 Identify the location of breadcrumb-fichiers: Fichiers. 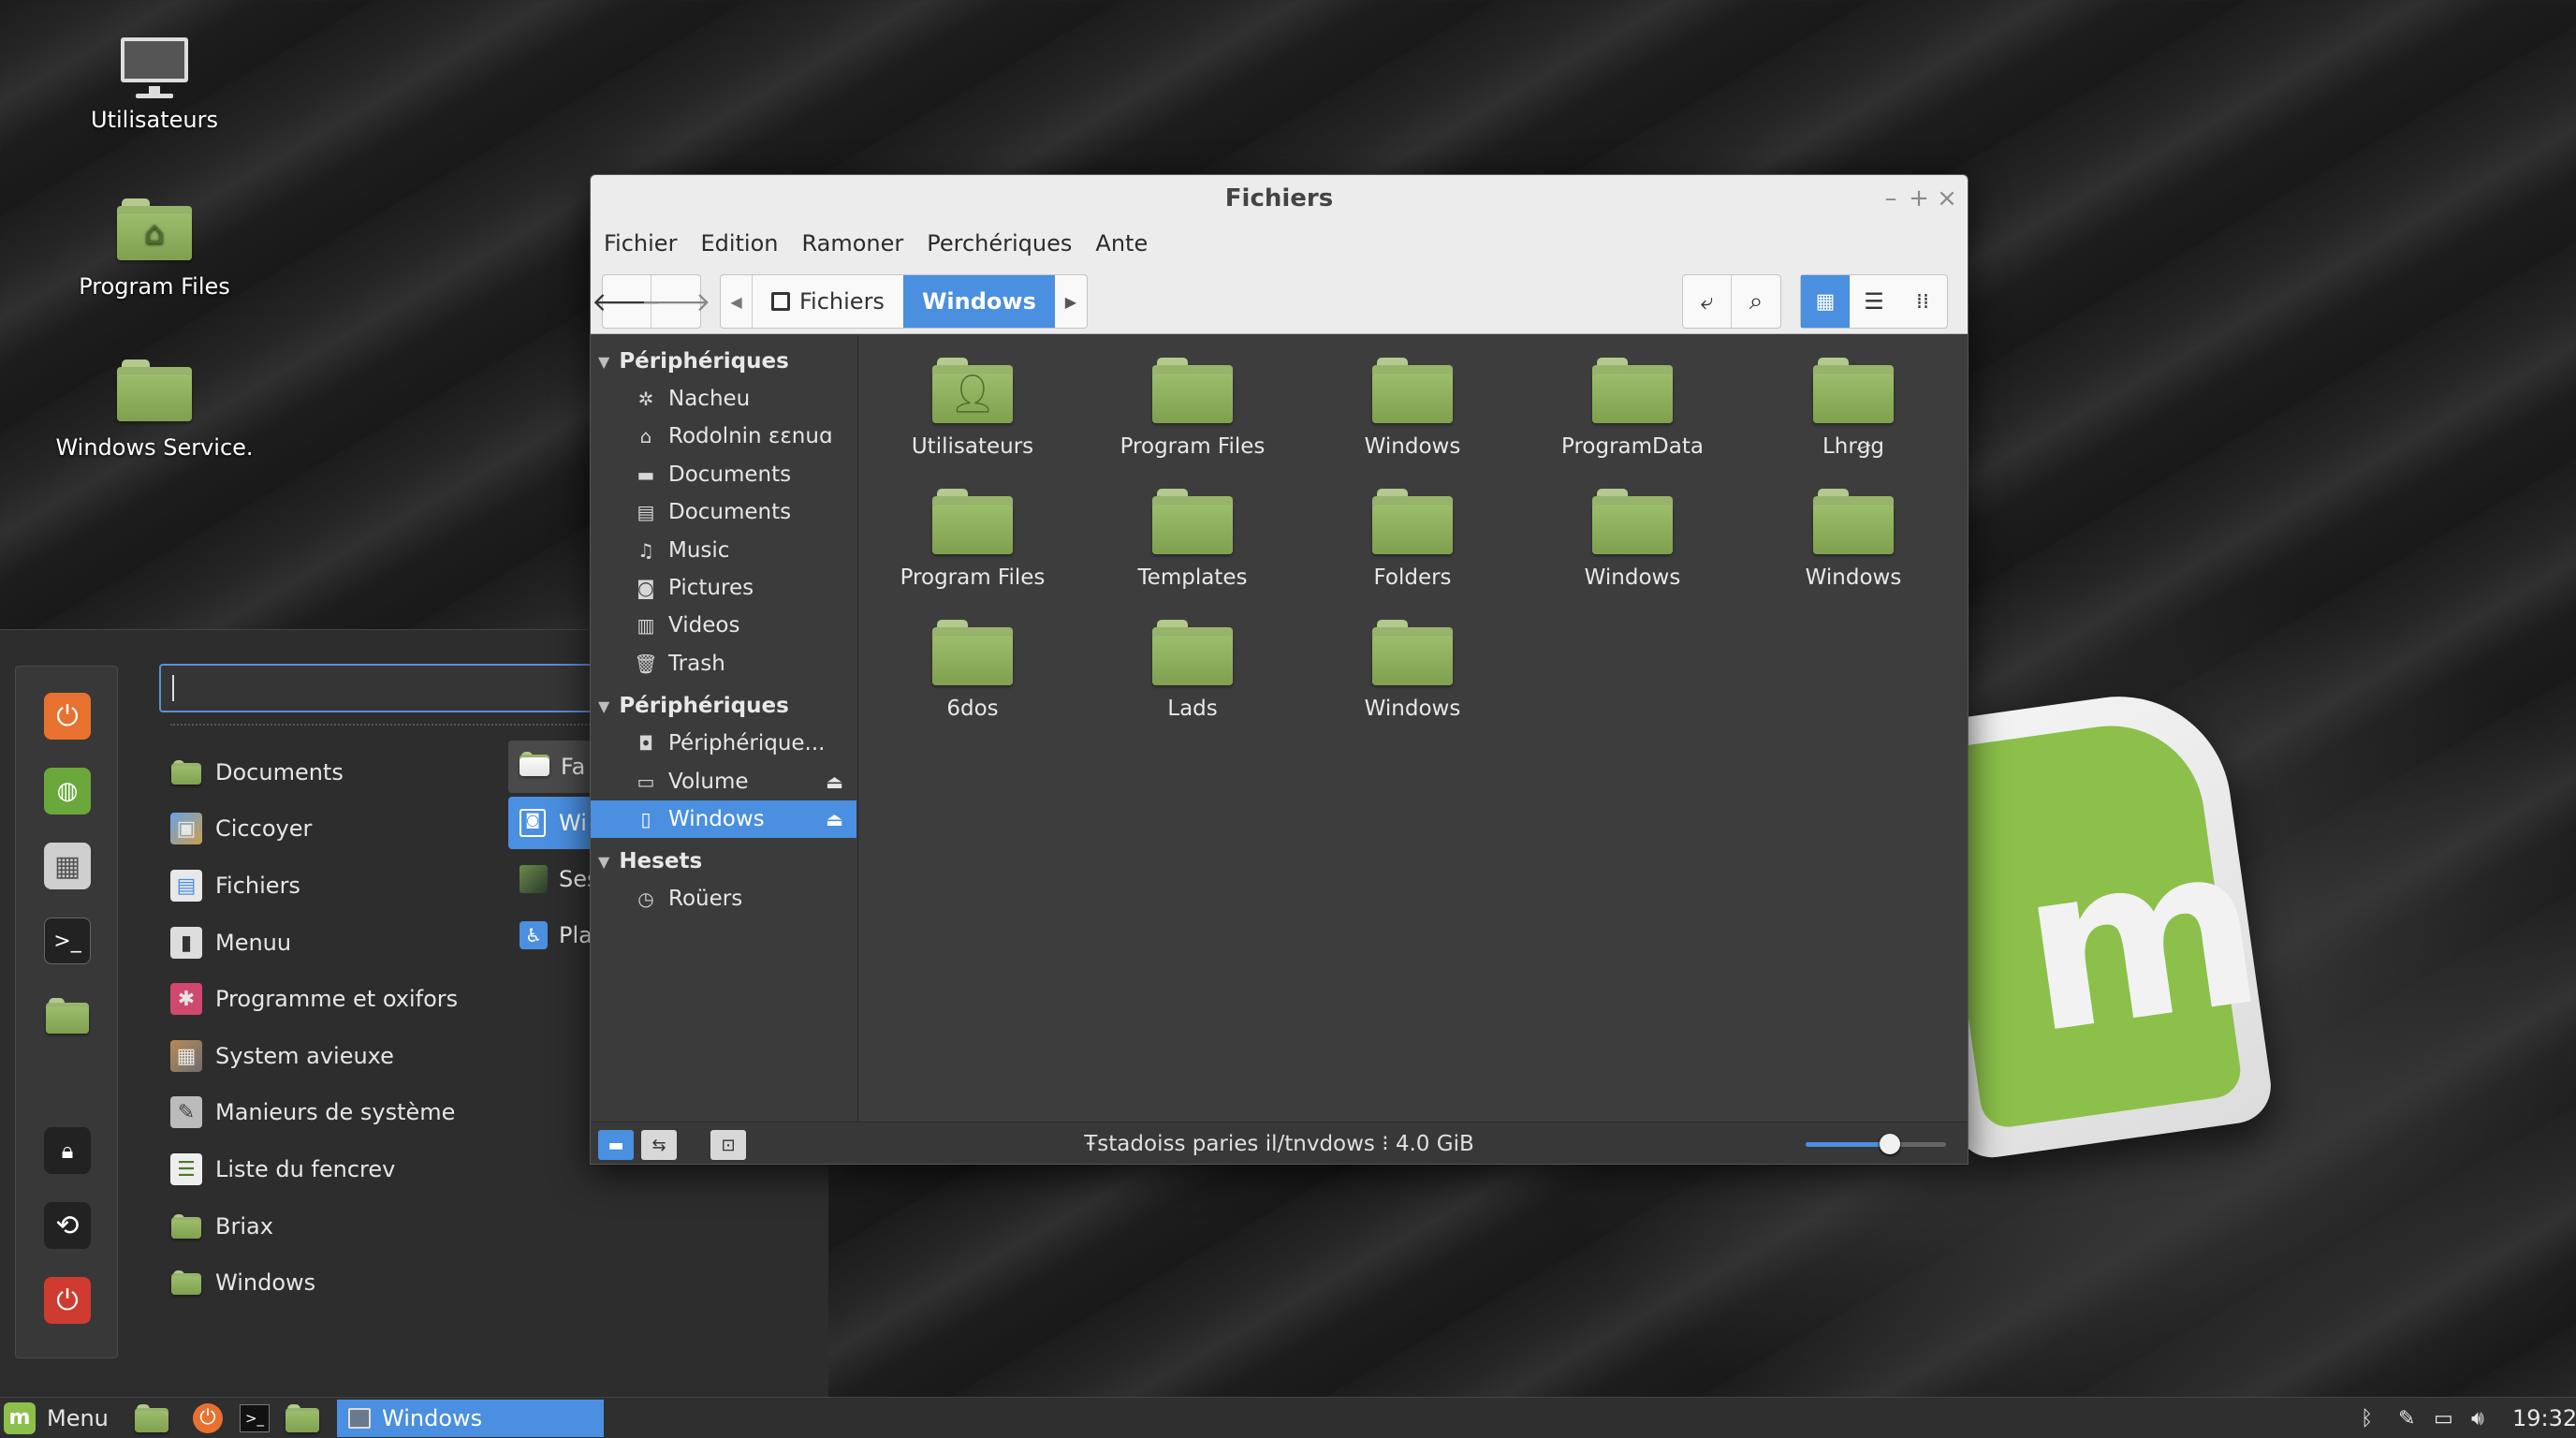
(828, 301).